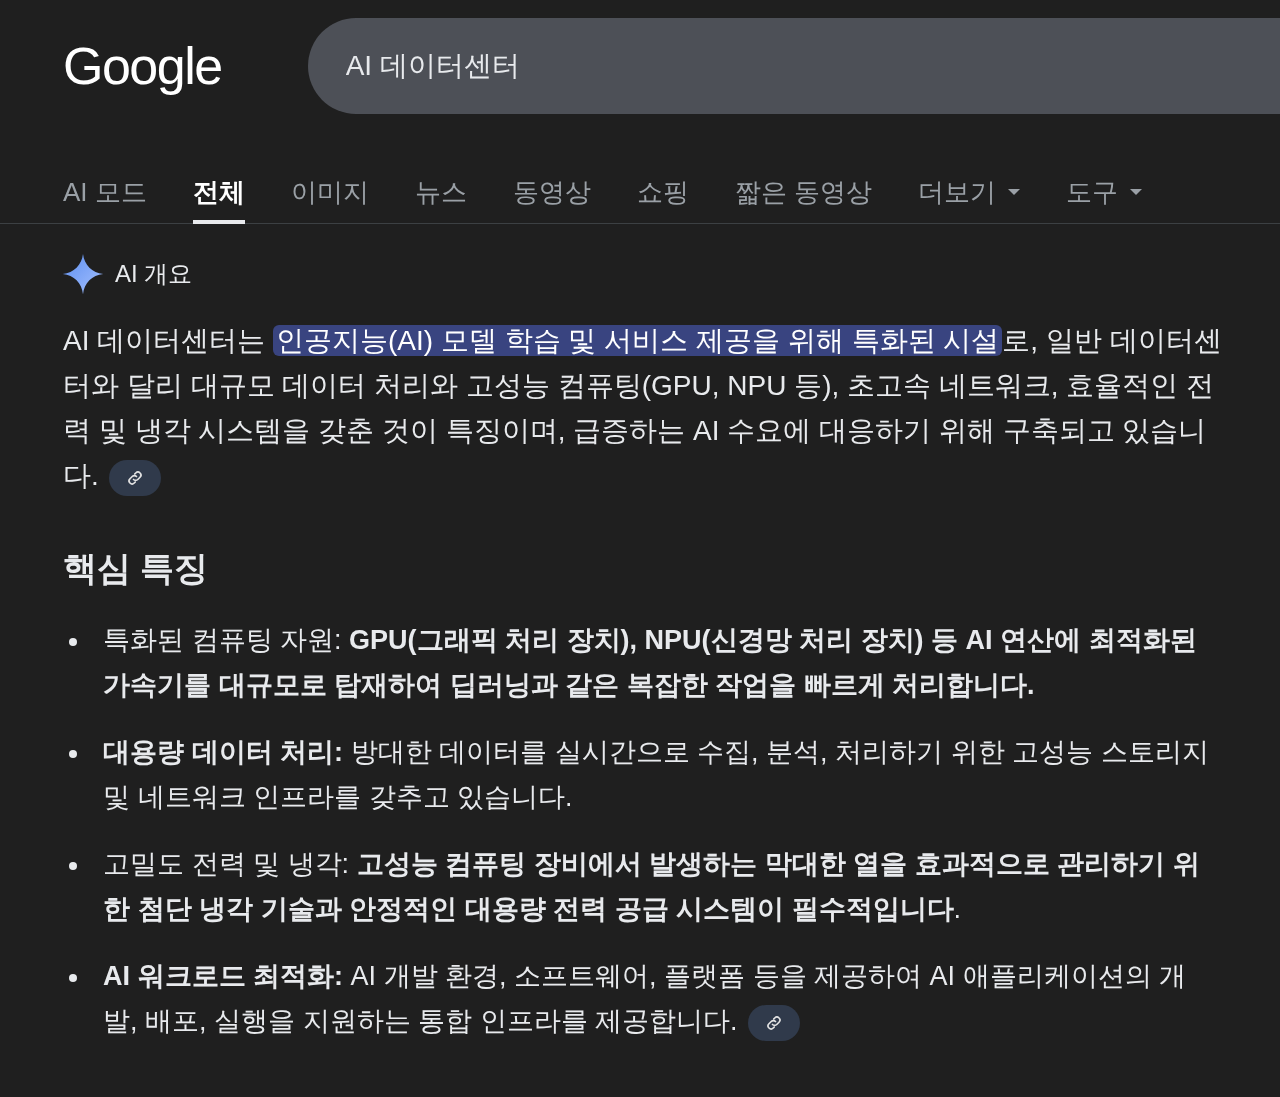 This screenshot has height=1097, width=1280. Describe the element at coordinates (650, 662) in the screenshot. I see `list-item-text: 특화된 컴퓨팅 자원: GPU(그래픽 처리 장치), NPU(신경망 처리 장치) 등 AI 연산에 최적화된 가속기를 대규모로 탑재하여 딥러닝과 같은 복잡한 작업을 빠르게 처리합니다.` at that location.